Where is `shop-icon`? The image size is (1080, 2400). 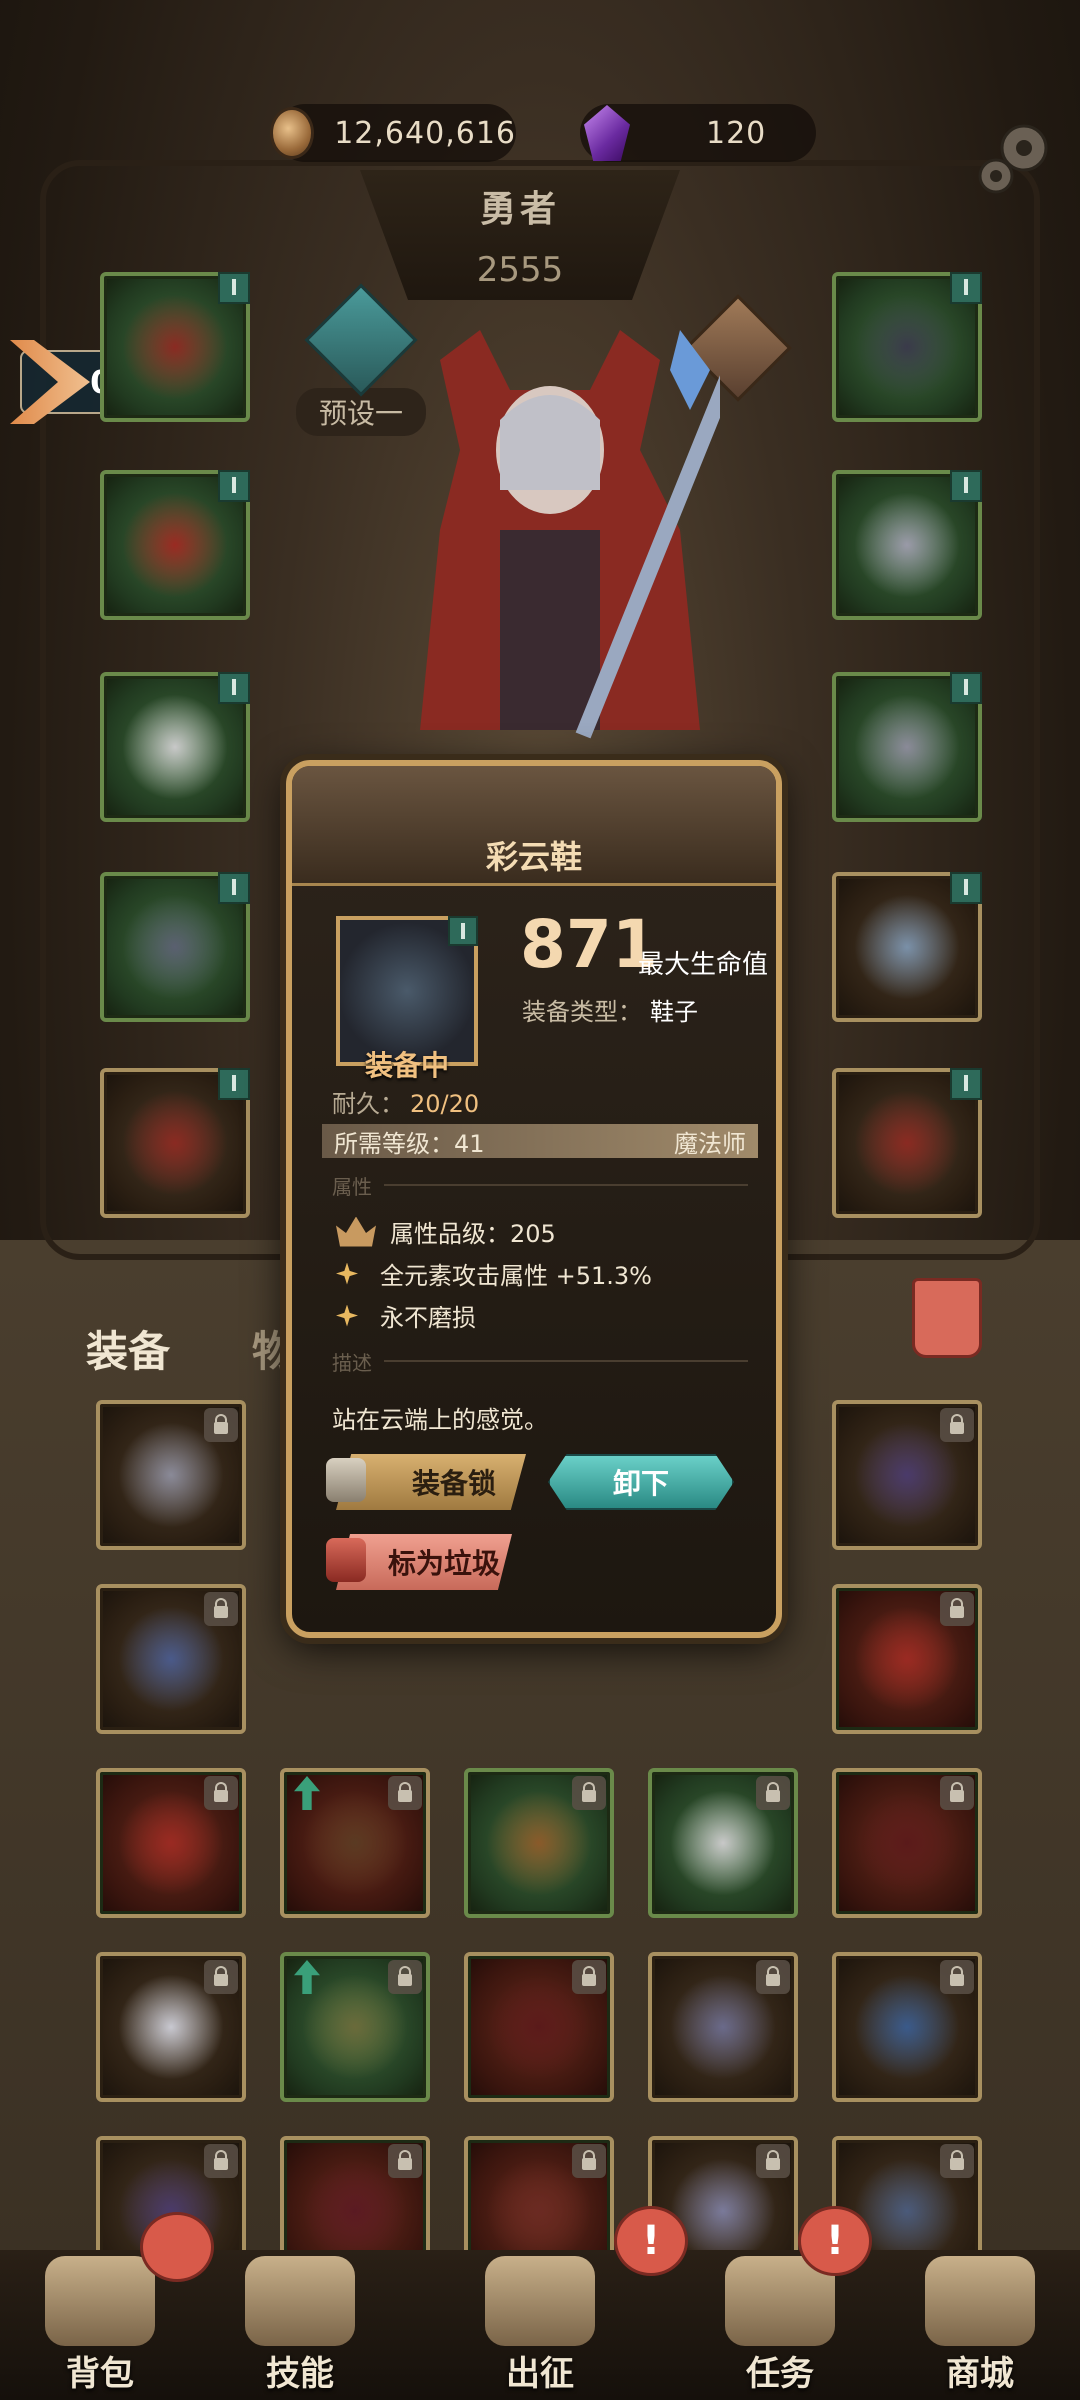
shop-icon is located at coordinates (980, 2301).